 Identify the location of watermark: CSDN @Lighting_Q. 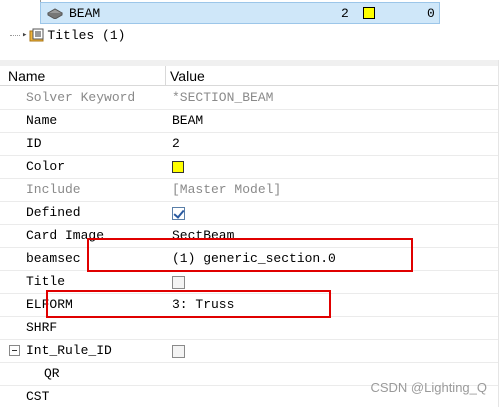
(428, 387).